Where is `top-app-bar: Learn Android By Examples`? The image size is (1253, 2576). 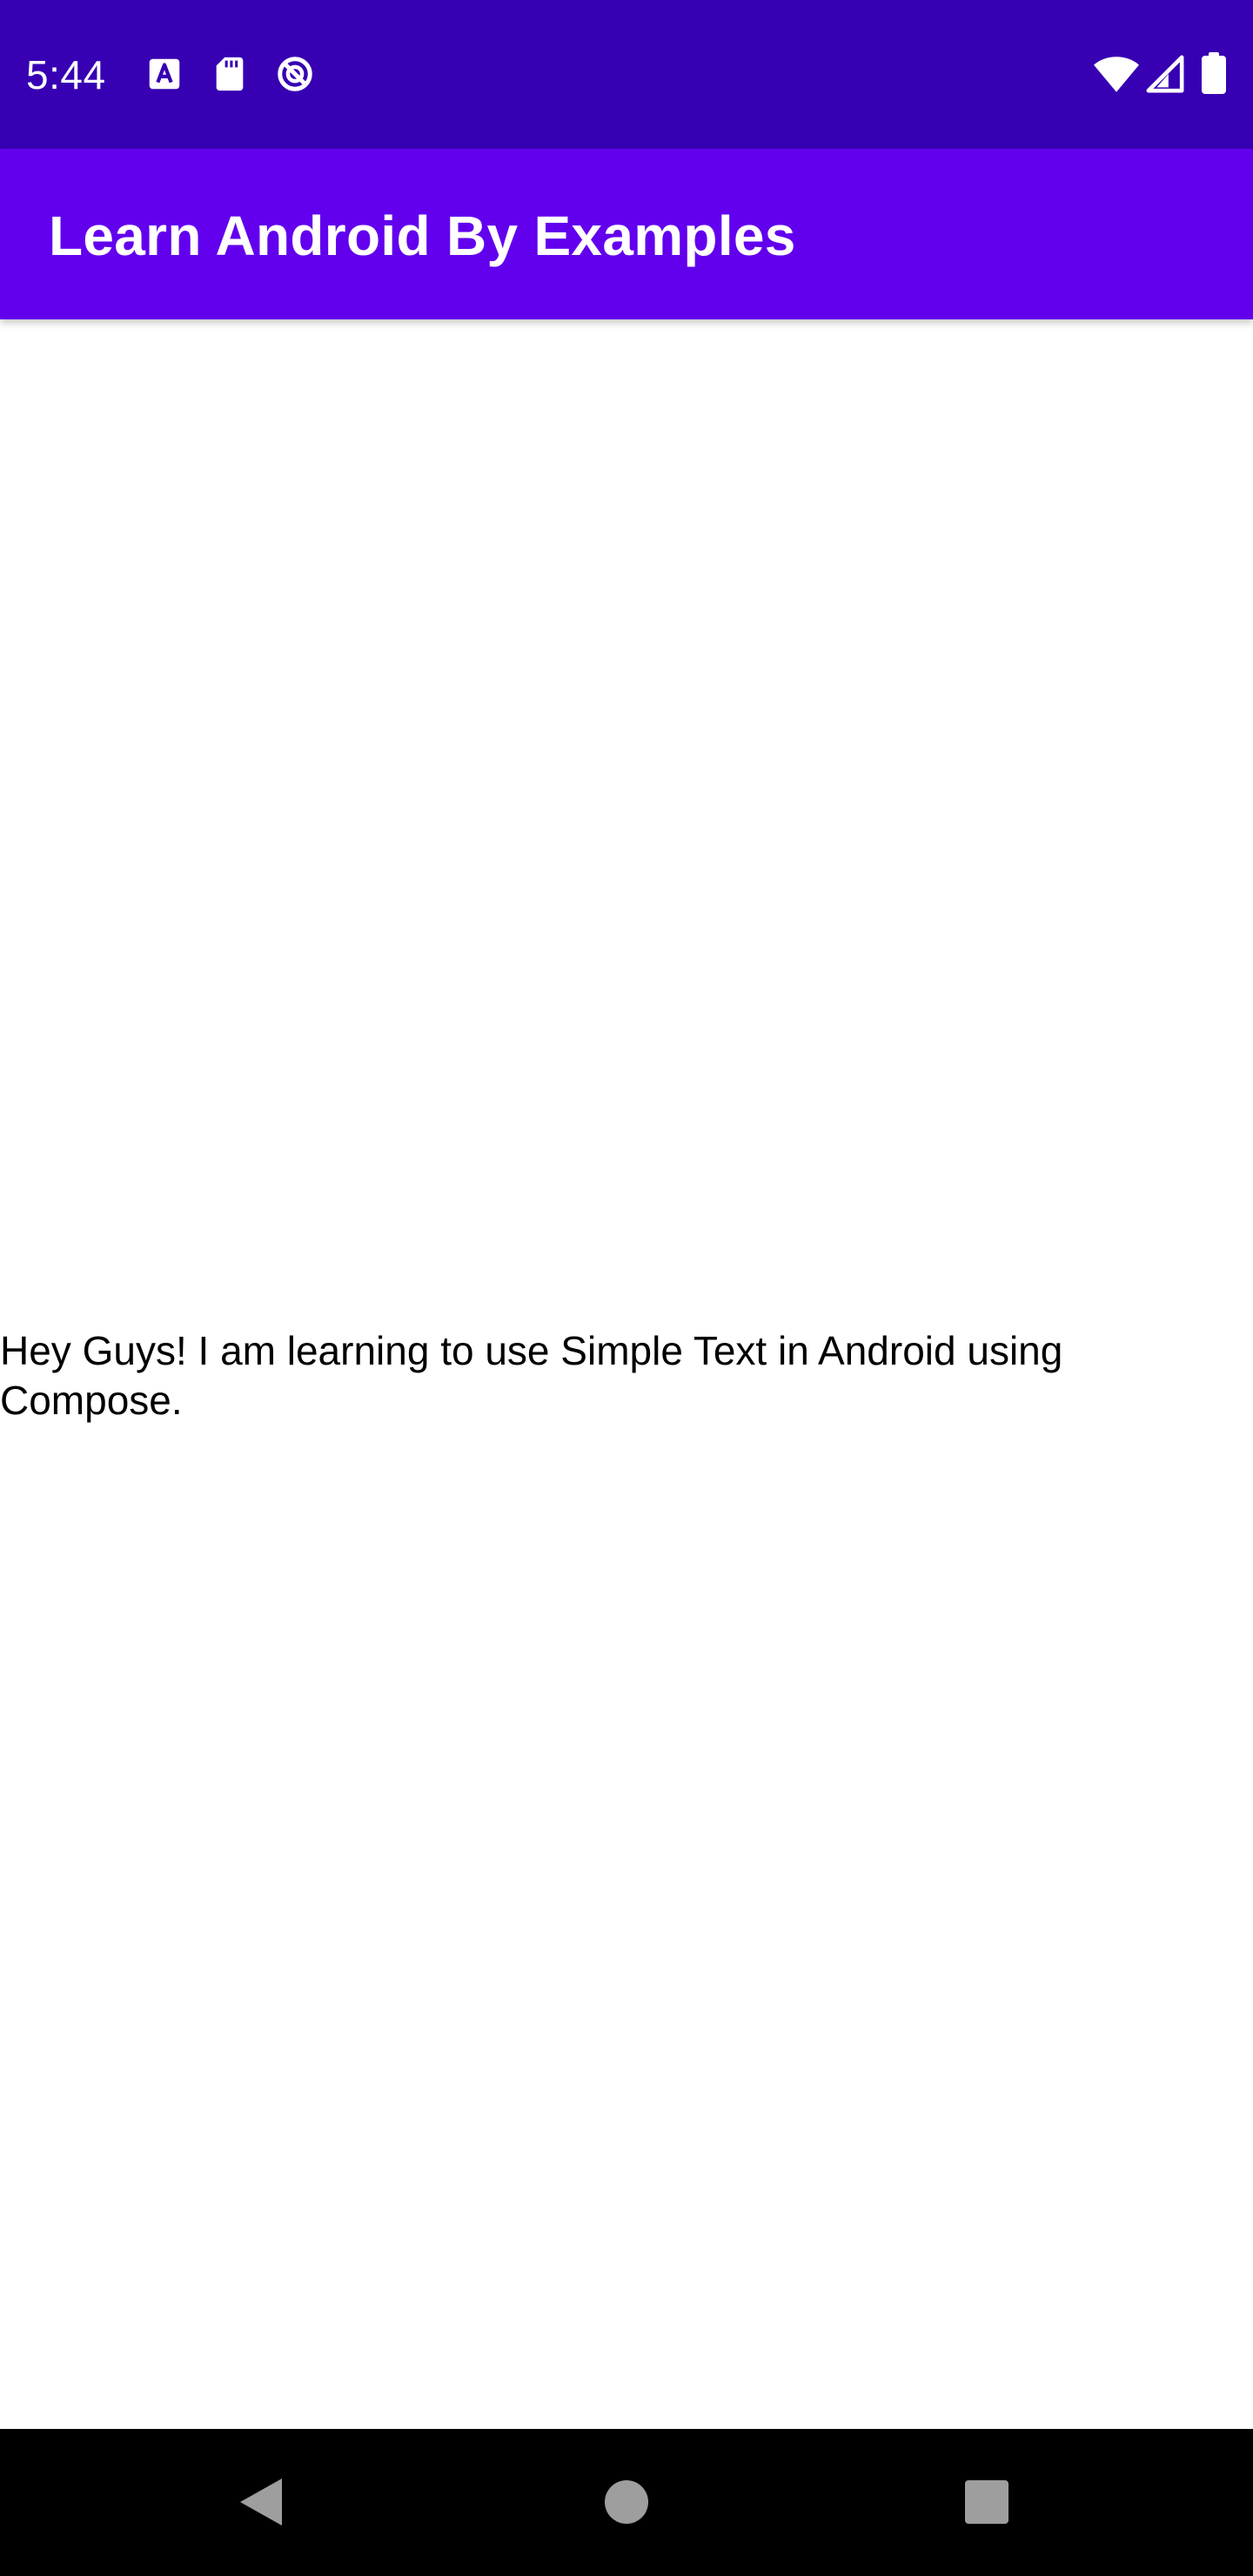 top-app-bar: Learn Android By Examples is located at coordinates (626, 234).